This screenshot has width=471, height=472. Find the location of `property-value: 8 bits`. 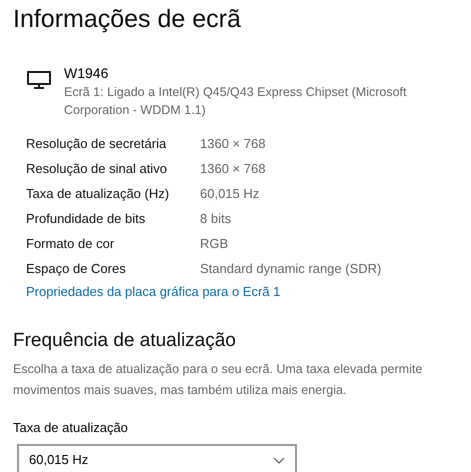

property-value: 8 bits is located at coordinates (216, 219).